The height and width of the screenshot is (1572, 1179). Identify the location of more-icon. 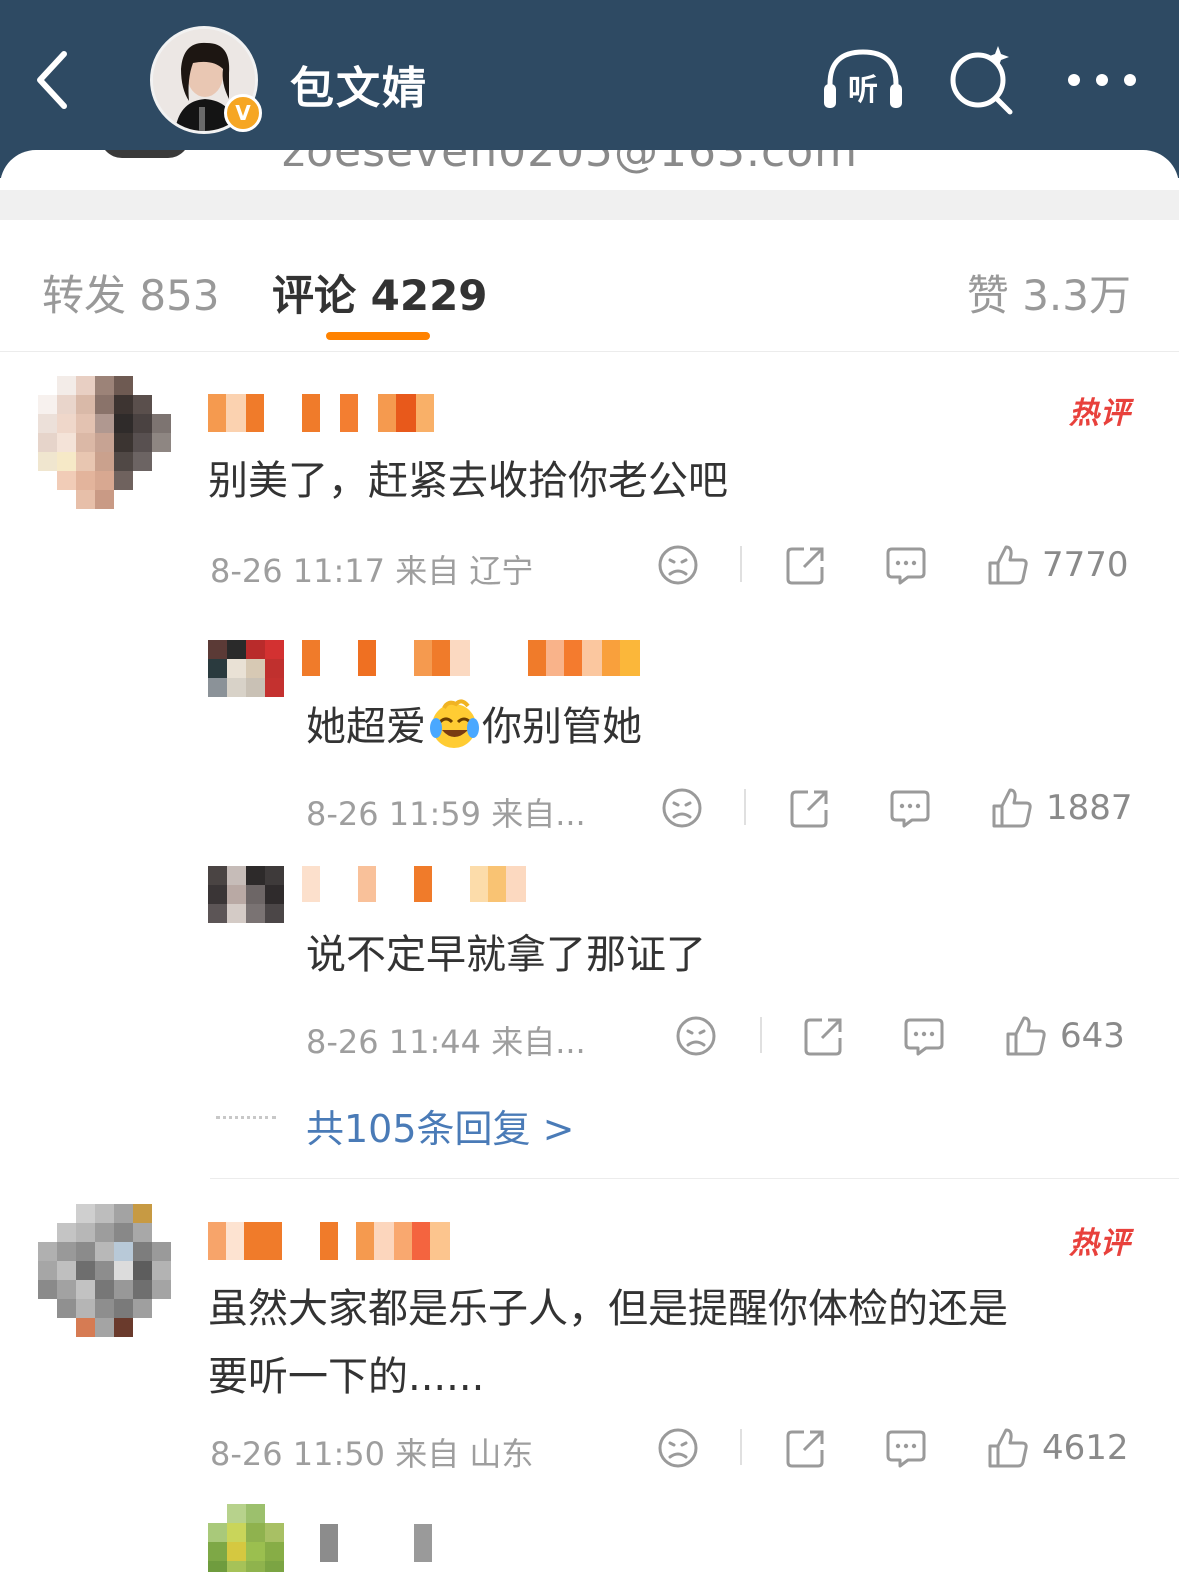
(1102, 80).